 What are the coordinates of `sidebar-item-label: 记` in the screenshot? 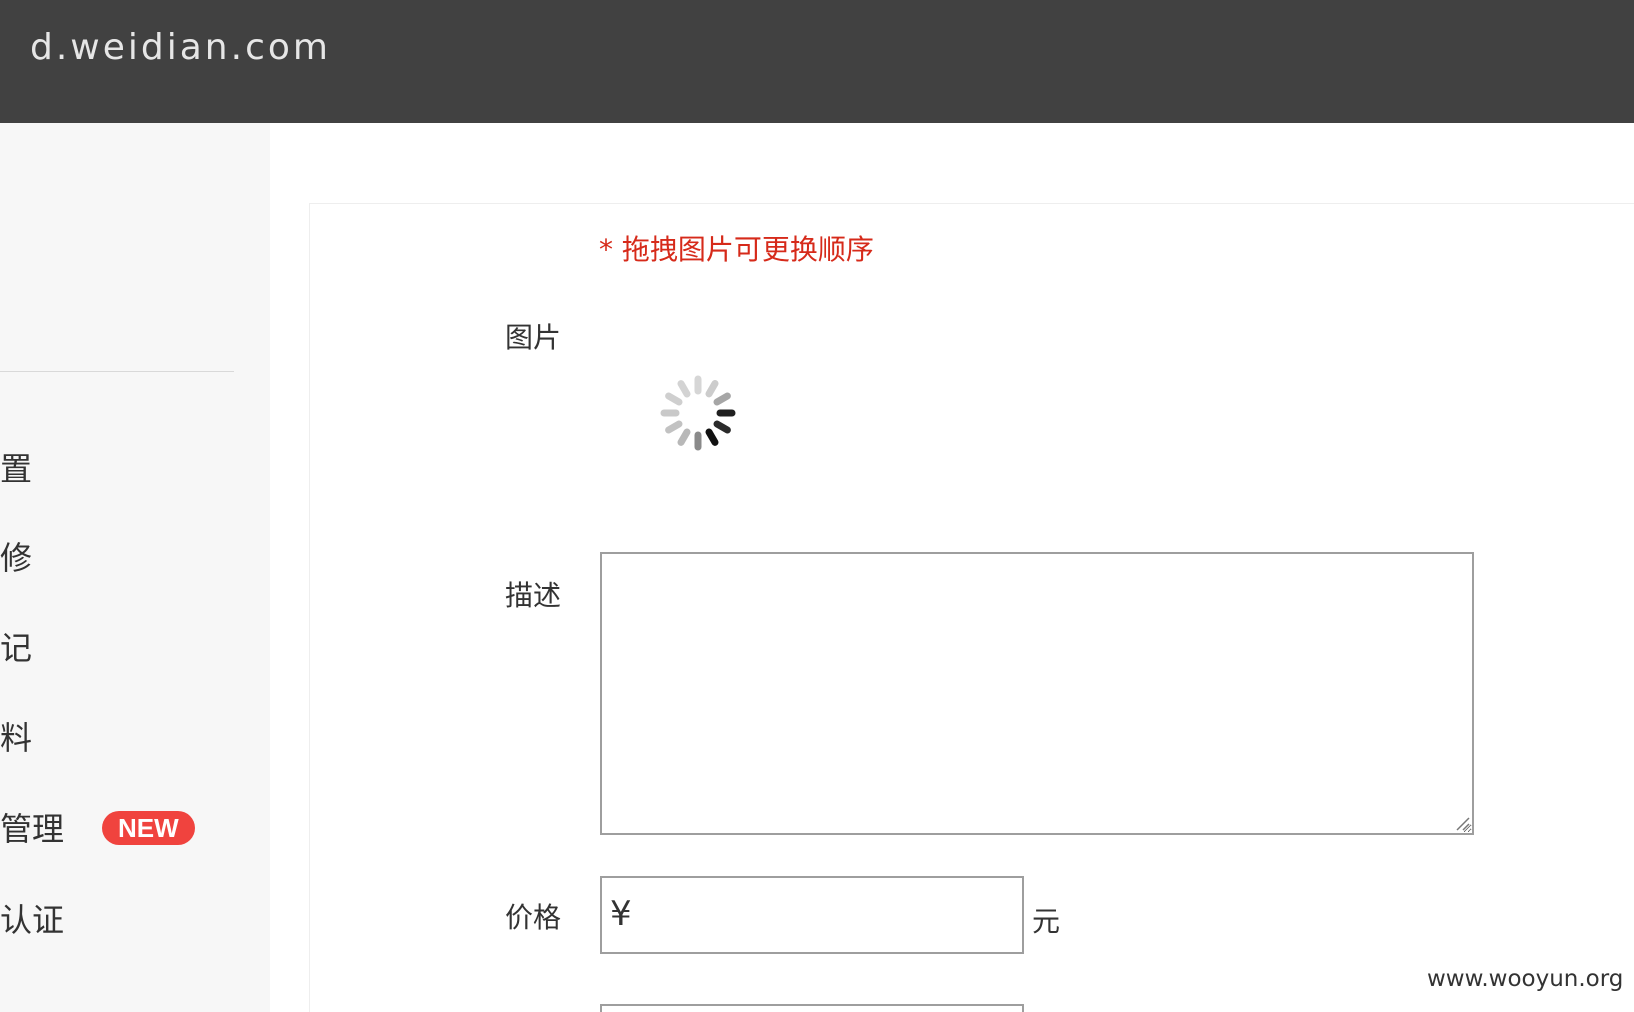 It's located at (16, 648).